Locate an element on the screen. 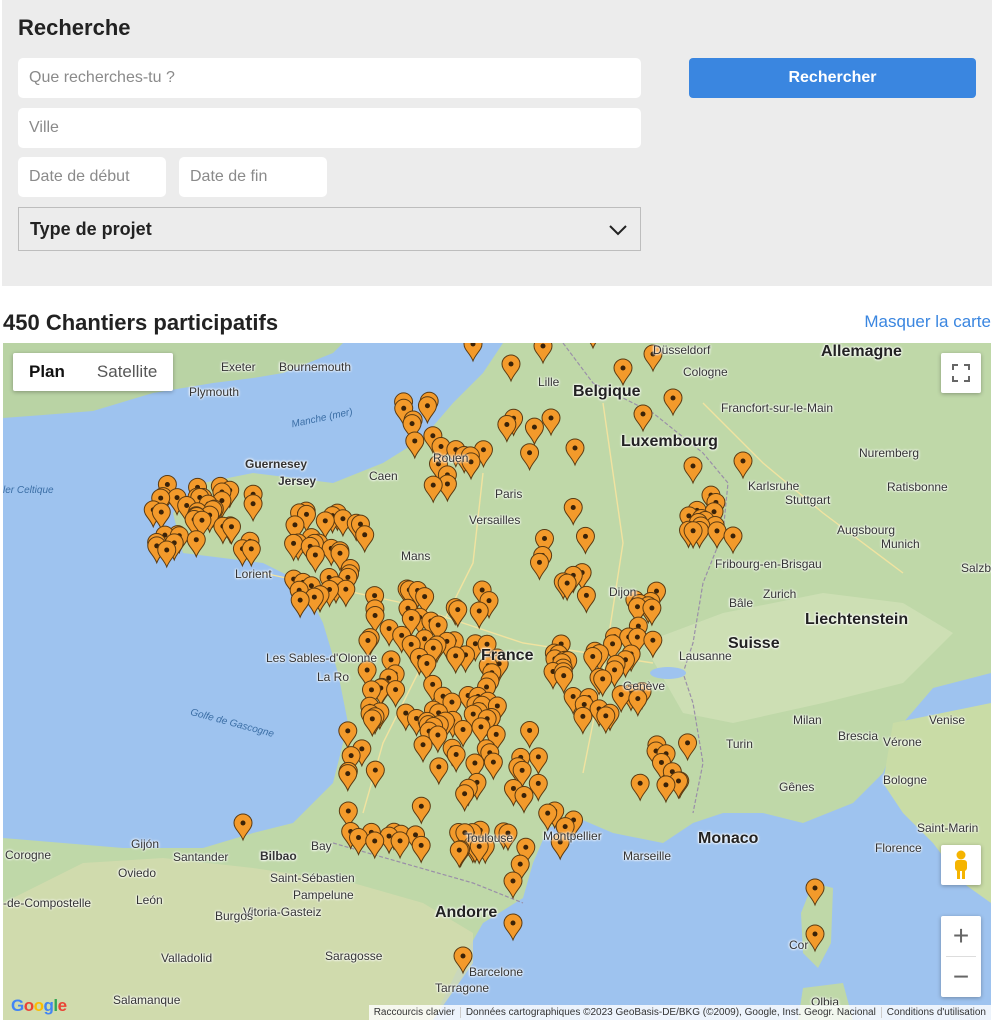  map-label: Allemagne is located at coordinates (861, 351).